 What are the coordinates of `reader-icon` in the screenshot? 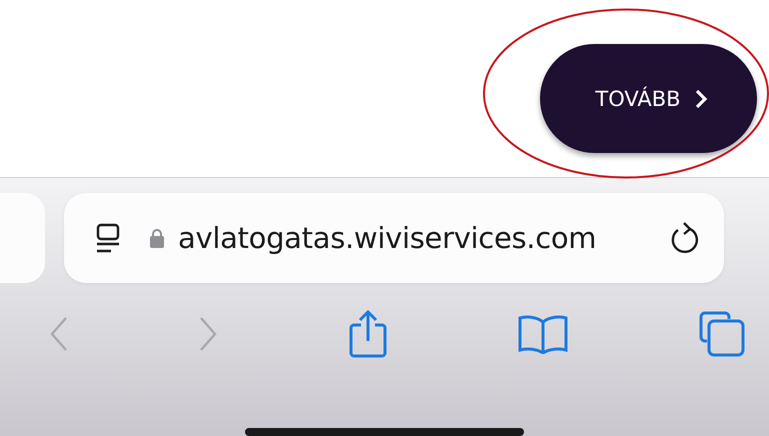 It's located at (108, 238).